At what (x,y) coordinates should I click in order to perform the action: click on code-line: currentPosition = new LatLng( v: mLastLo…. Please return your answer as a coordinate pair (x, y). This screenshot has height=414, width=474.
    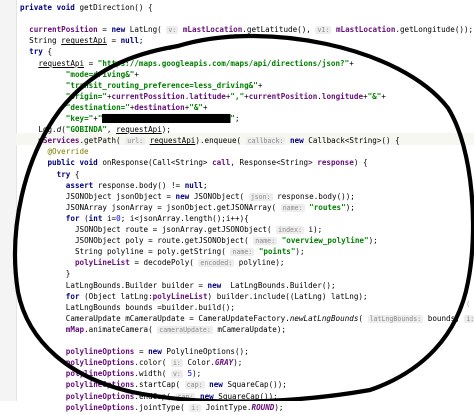
    Looking at the image, I should click on (251, 29).